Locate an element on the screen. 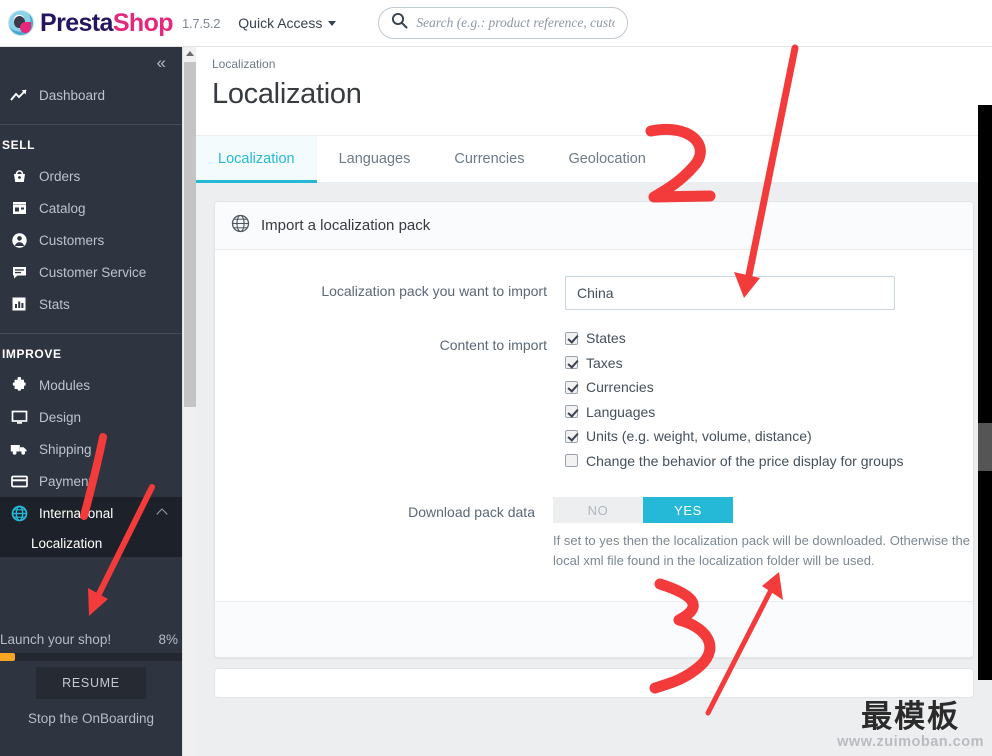 This screenshot has width=992, height=756. basket-icon is located at coordinates (19, 176).